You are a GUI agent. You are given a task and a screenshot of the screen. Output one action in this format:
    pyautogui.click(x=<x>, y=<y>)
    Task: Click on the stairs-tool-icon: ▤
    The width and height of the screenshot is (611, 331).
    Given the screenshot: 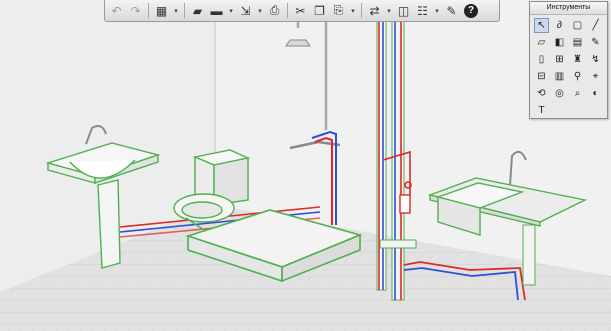 What is the action you would take?
    pyautogui.click(x=577, y=42)
    